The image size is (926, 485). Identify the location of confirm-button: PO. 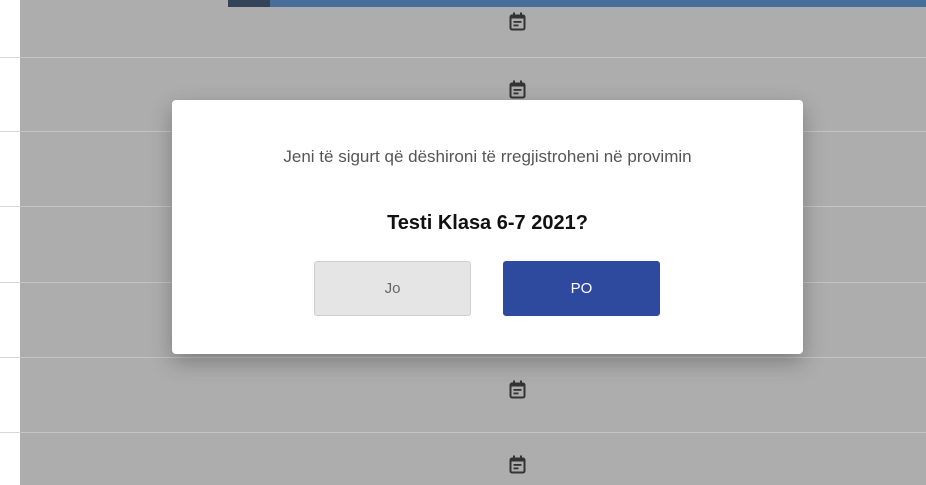
(581, 288).